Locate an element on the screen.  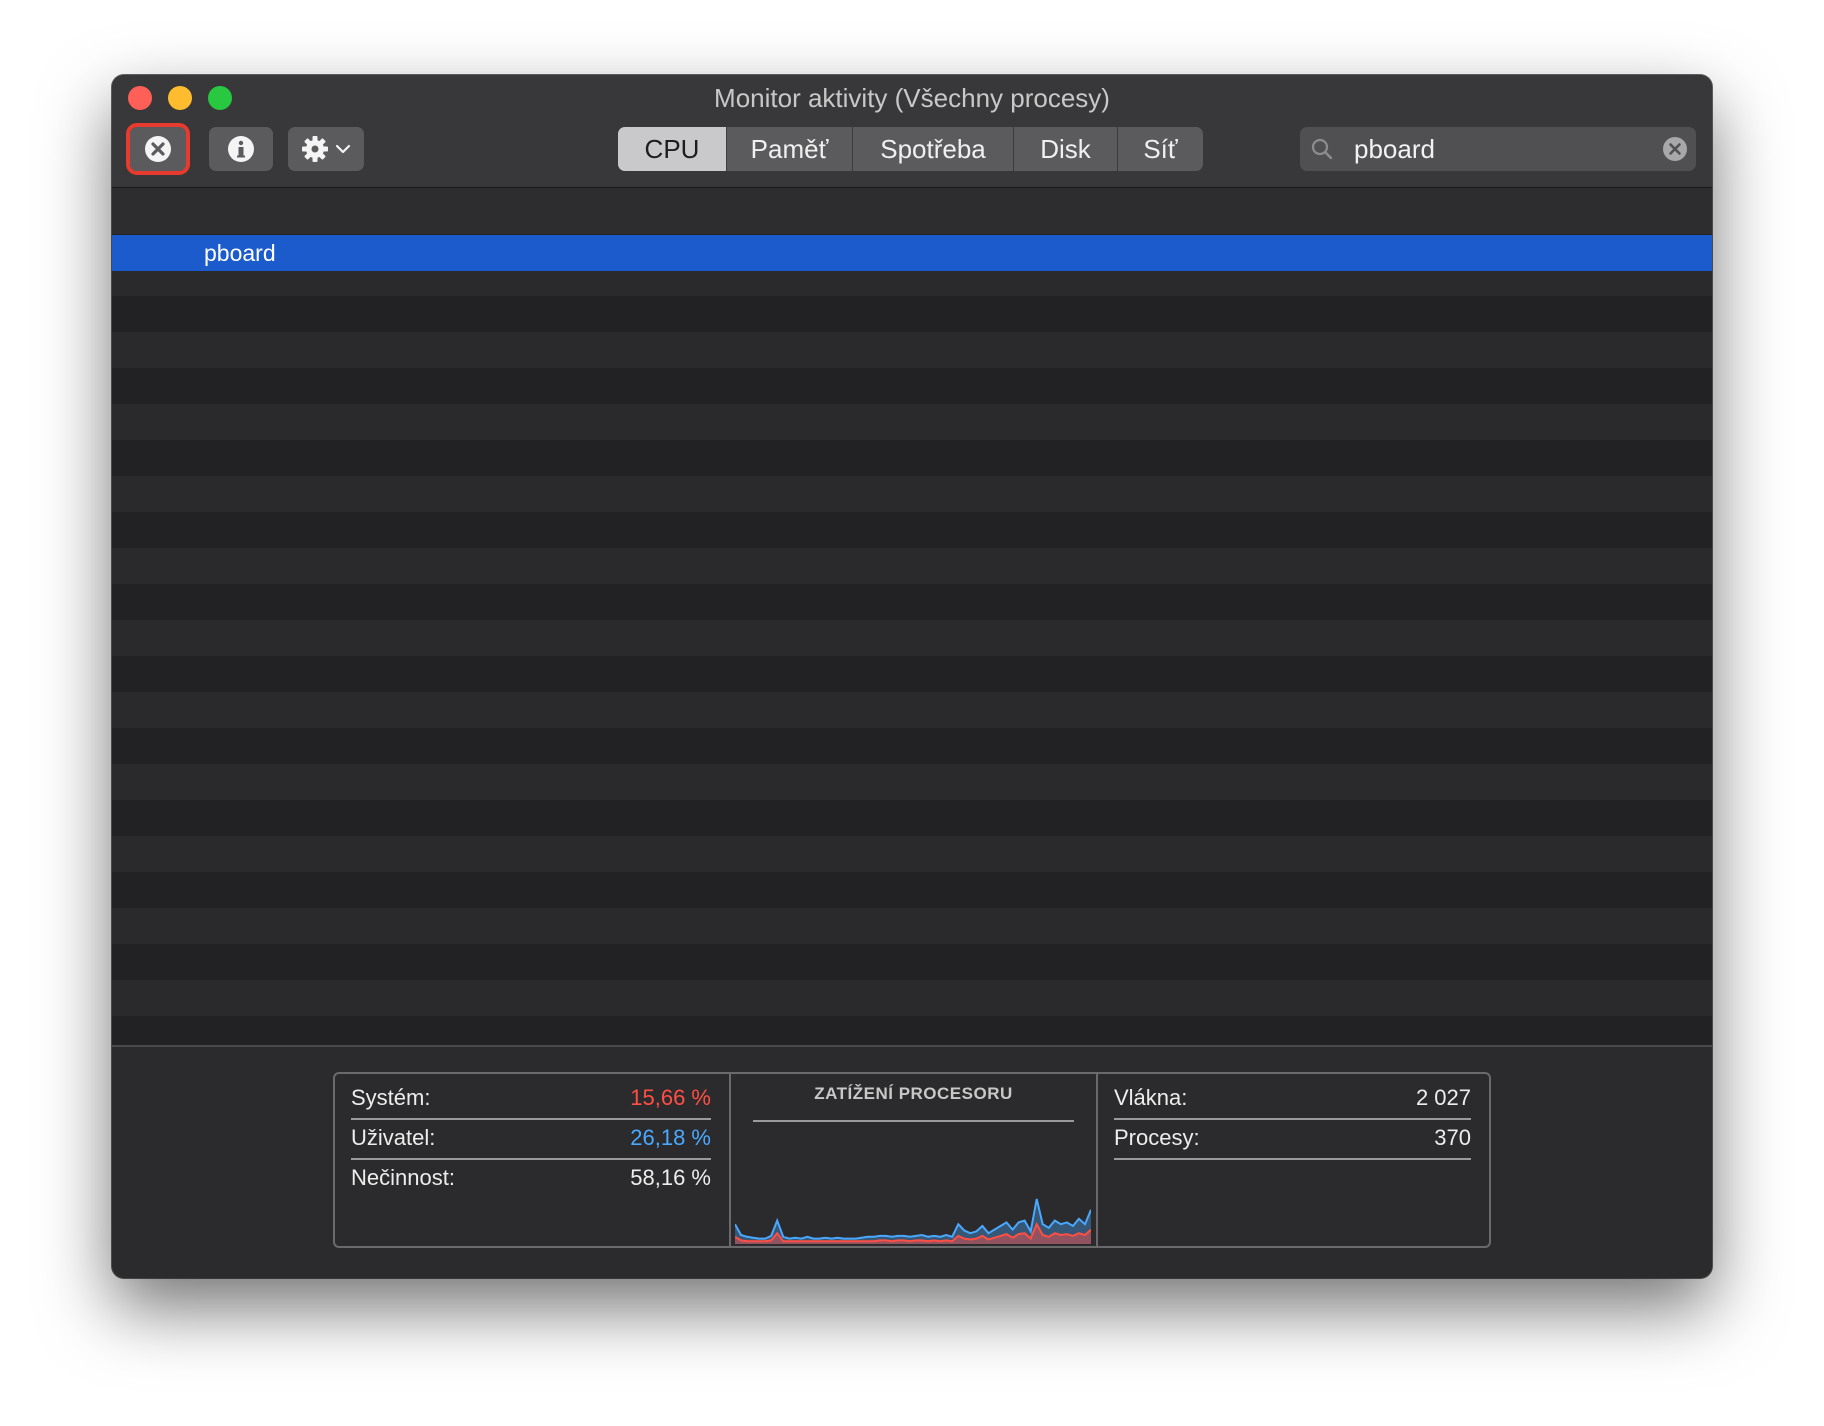
chevron-down-icon is located at coordinates (343, 149).